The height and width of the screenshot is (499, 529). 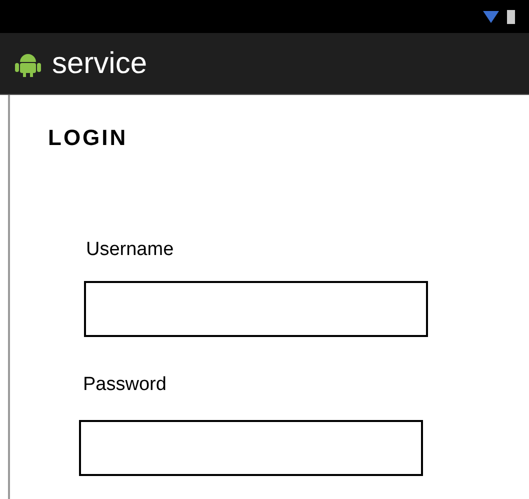 I want to click on battery-icon, so click(x=511, y=17).